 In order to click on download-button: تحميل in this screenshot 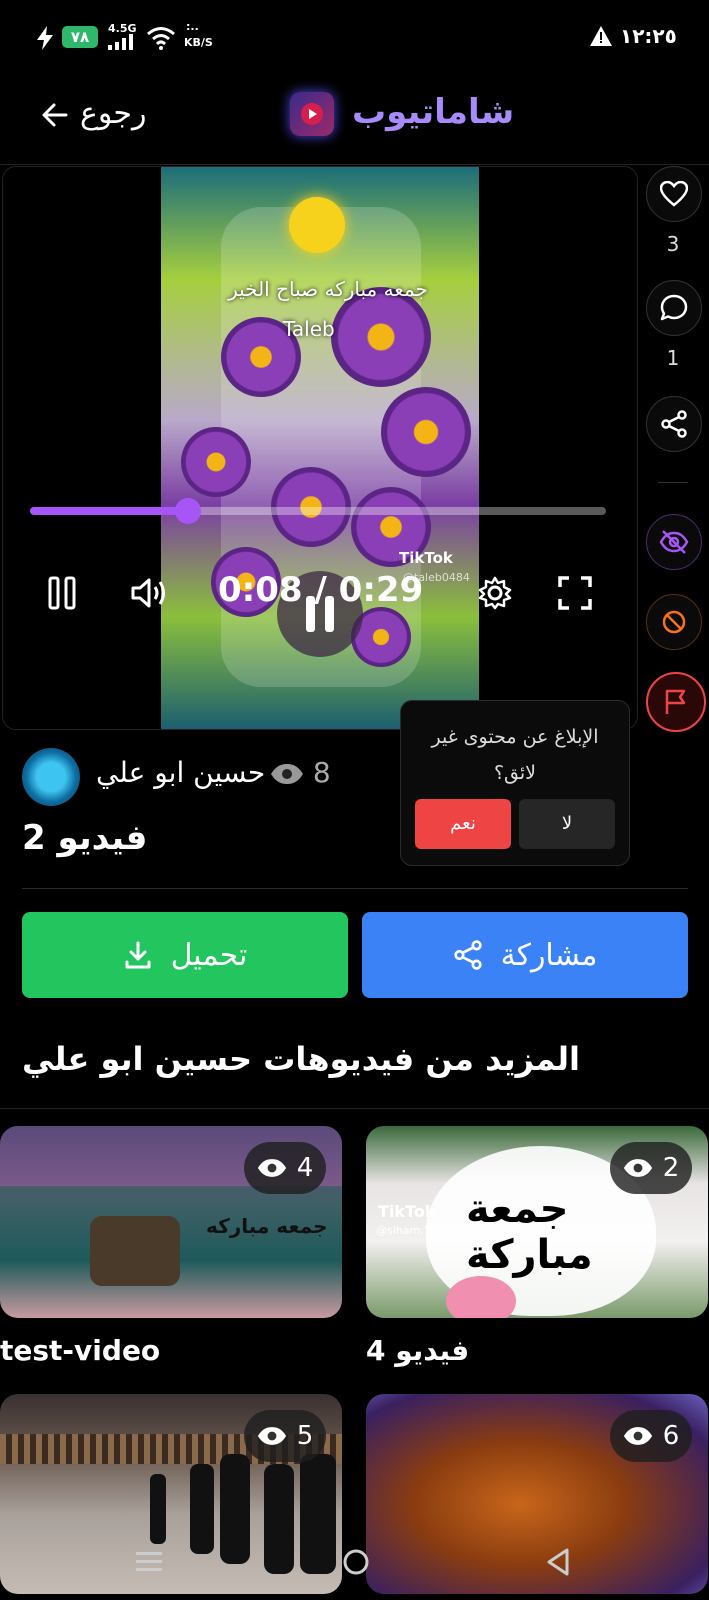, I will do `click(185, 955)`.